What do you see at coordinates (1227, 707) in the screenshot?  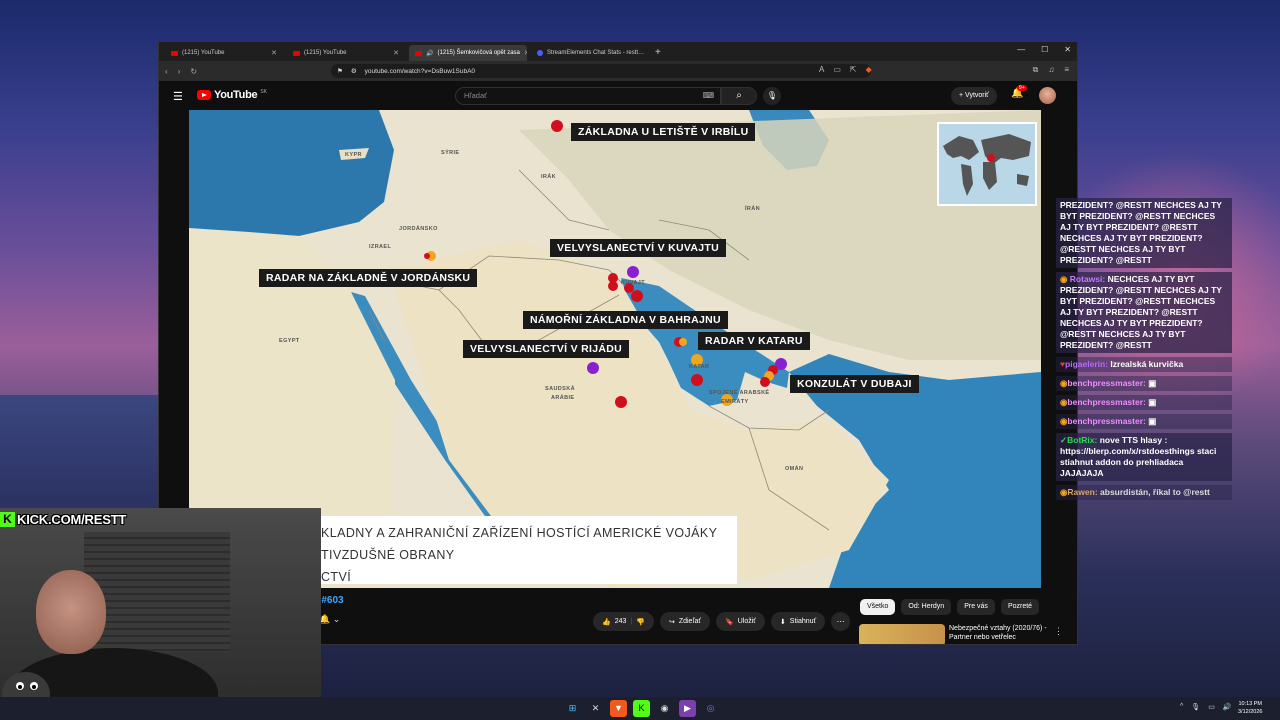 I see `volume-icon: 🔊` at bounding box center [1227, 707].